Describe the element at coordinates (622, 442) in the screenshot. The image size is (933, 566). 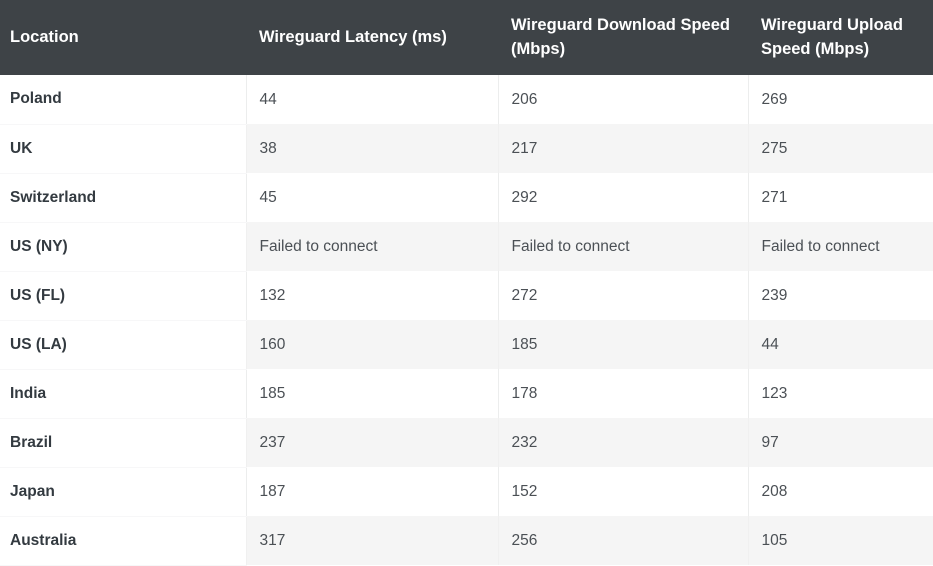
I see `cell-download: 232` at that location.